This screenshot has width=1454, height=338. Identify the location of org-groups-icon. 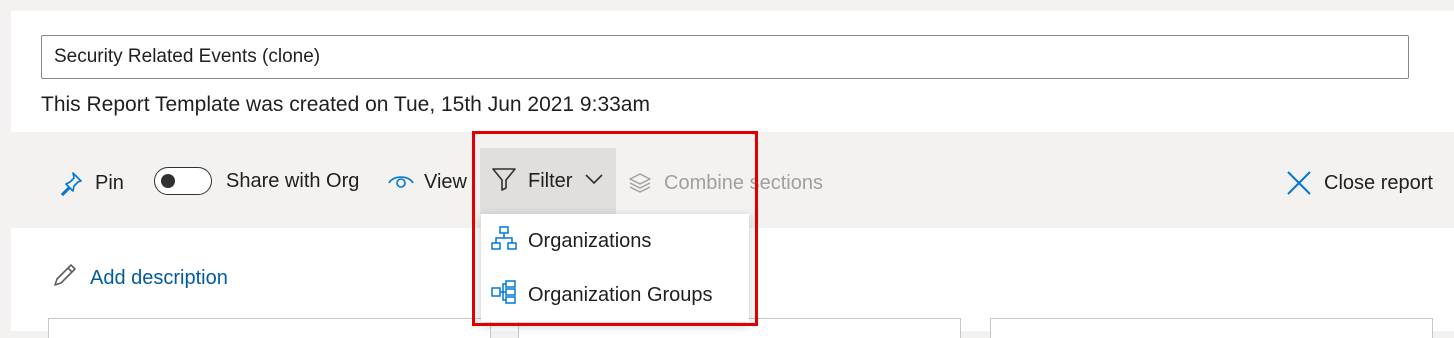
(504, 295).